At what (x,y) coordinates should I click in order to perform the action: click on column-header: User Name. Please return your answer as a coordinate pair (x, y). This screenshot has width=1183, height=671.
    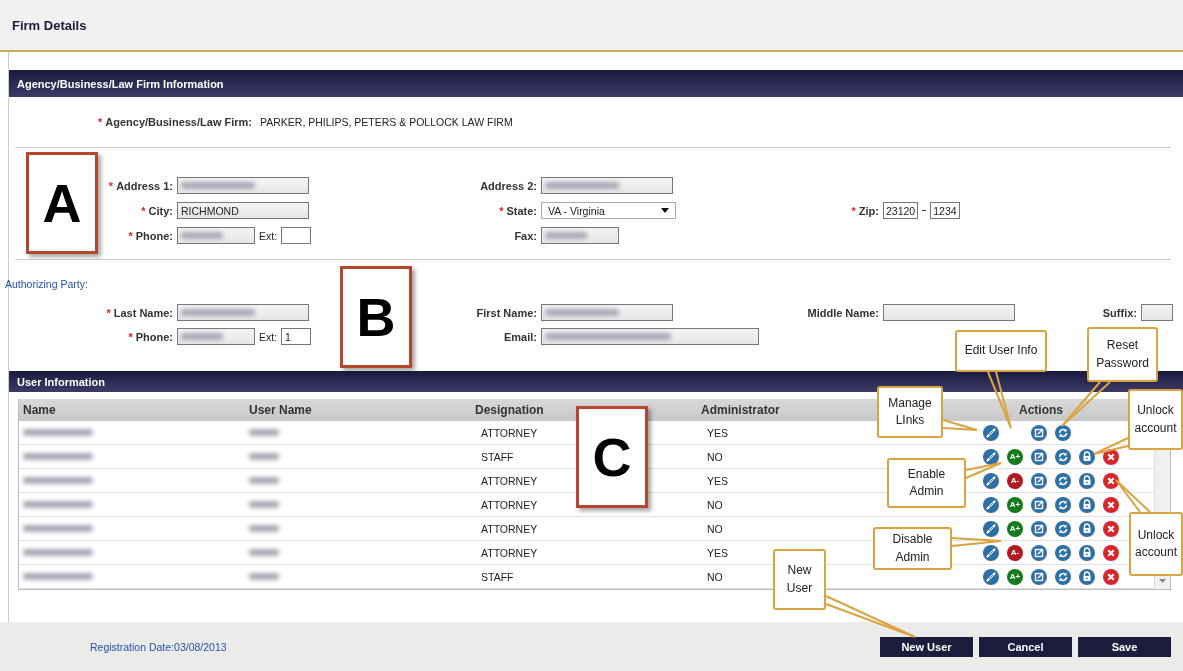
    Looking at the image, I should click on (280, 410).